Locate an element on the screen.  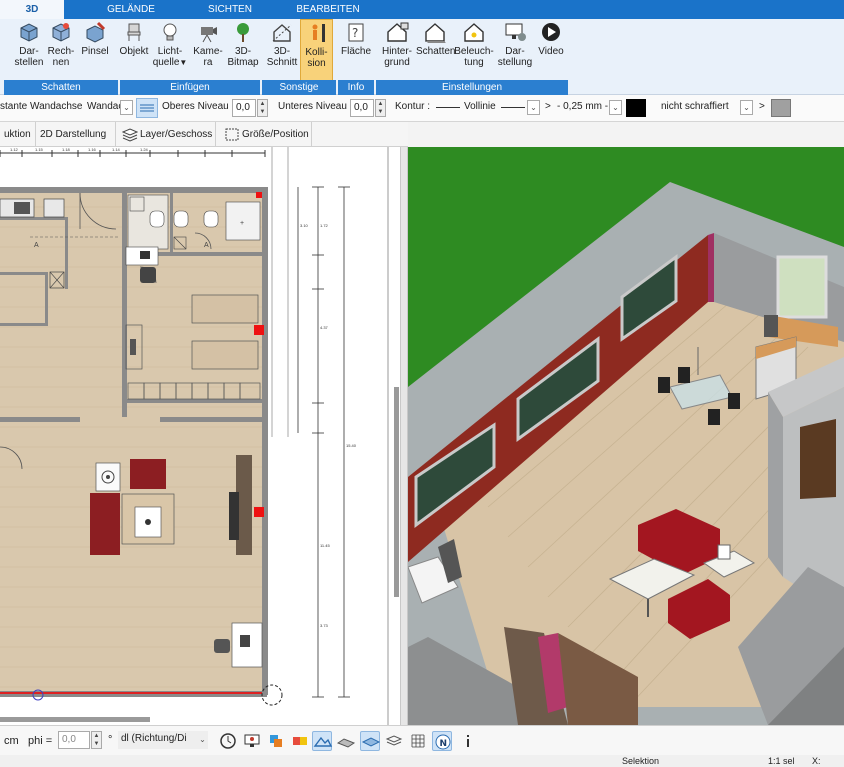
shadow-label: Schatten is located at coordinates (436, 51).